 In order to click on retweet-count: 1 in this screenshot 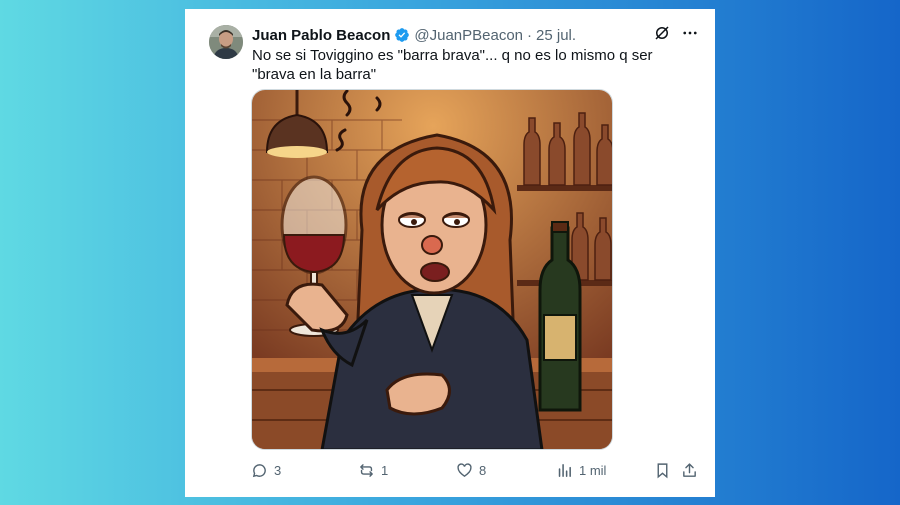, I will do `click(385, 470)`.